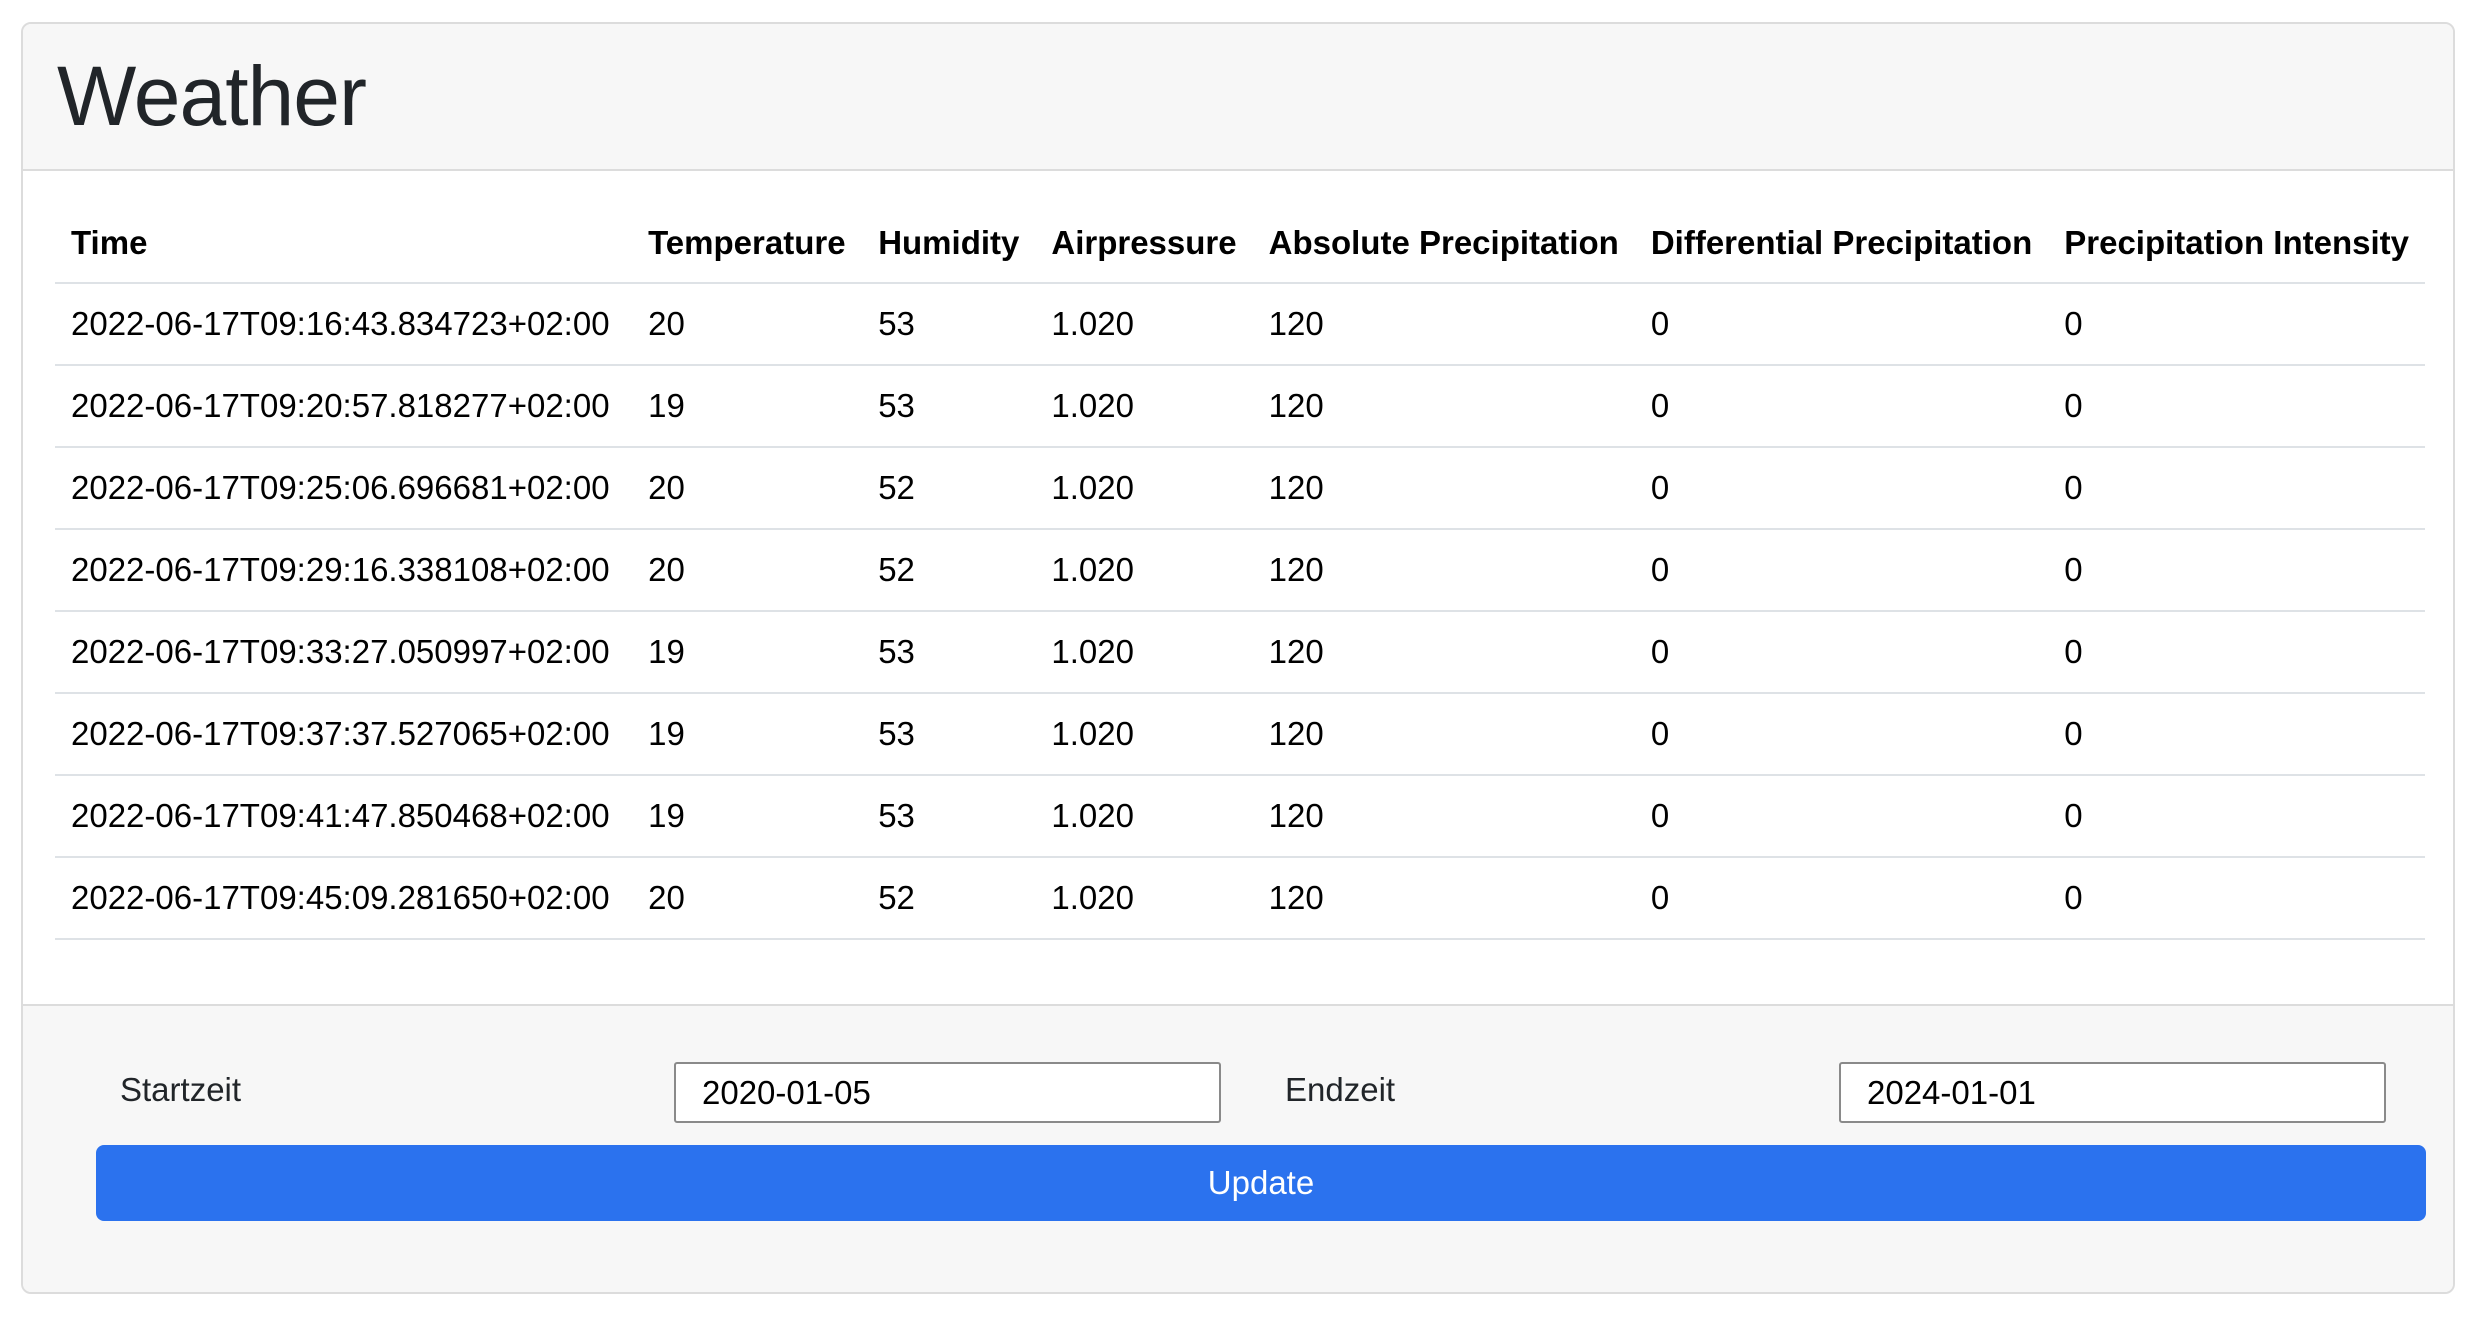 This screenshot has width=2478, height=1326. What do you see at coordinates (344, 734) in the screenshot?
I see `cell-time: 2022-06-17T09:37:37.527065+02:00` at bounding box center [344, 734].